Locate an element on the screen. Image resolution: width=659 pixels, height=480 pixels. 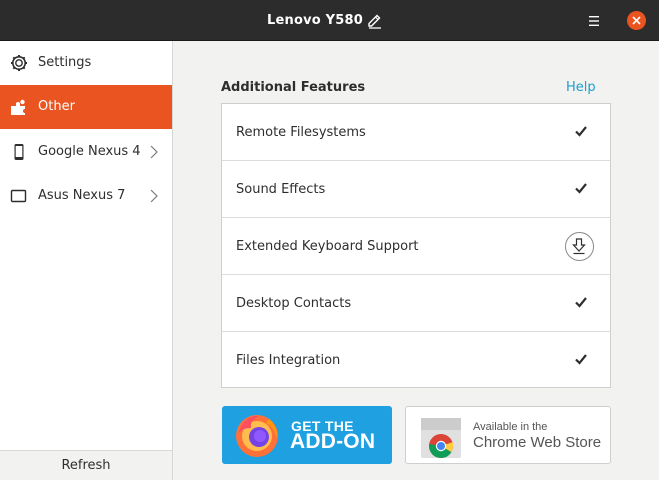
refresh-button: Refresh is located at coordinates (86, 465).